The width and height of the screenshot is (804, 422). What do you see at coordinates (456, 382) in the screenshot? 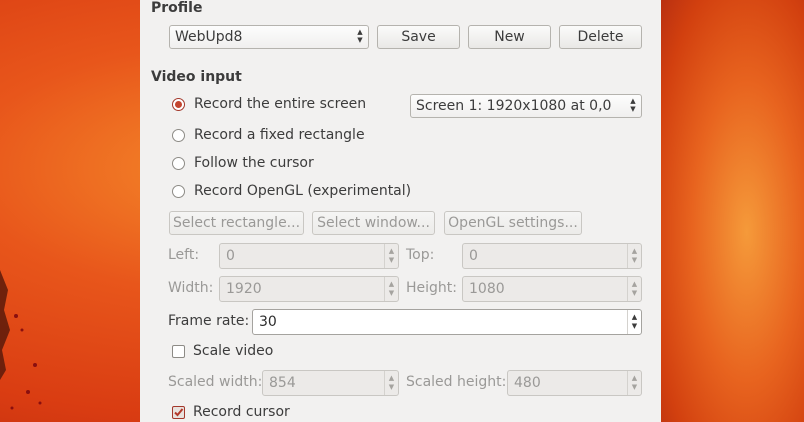
I see `scaled-height-label: Scaled height:` at bounding box center [456, 382].